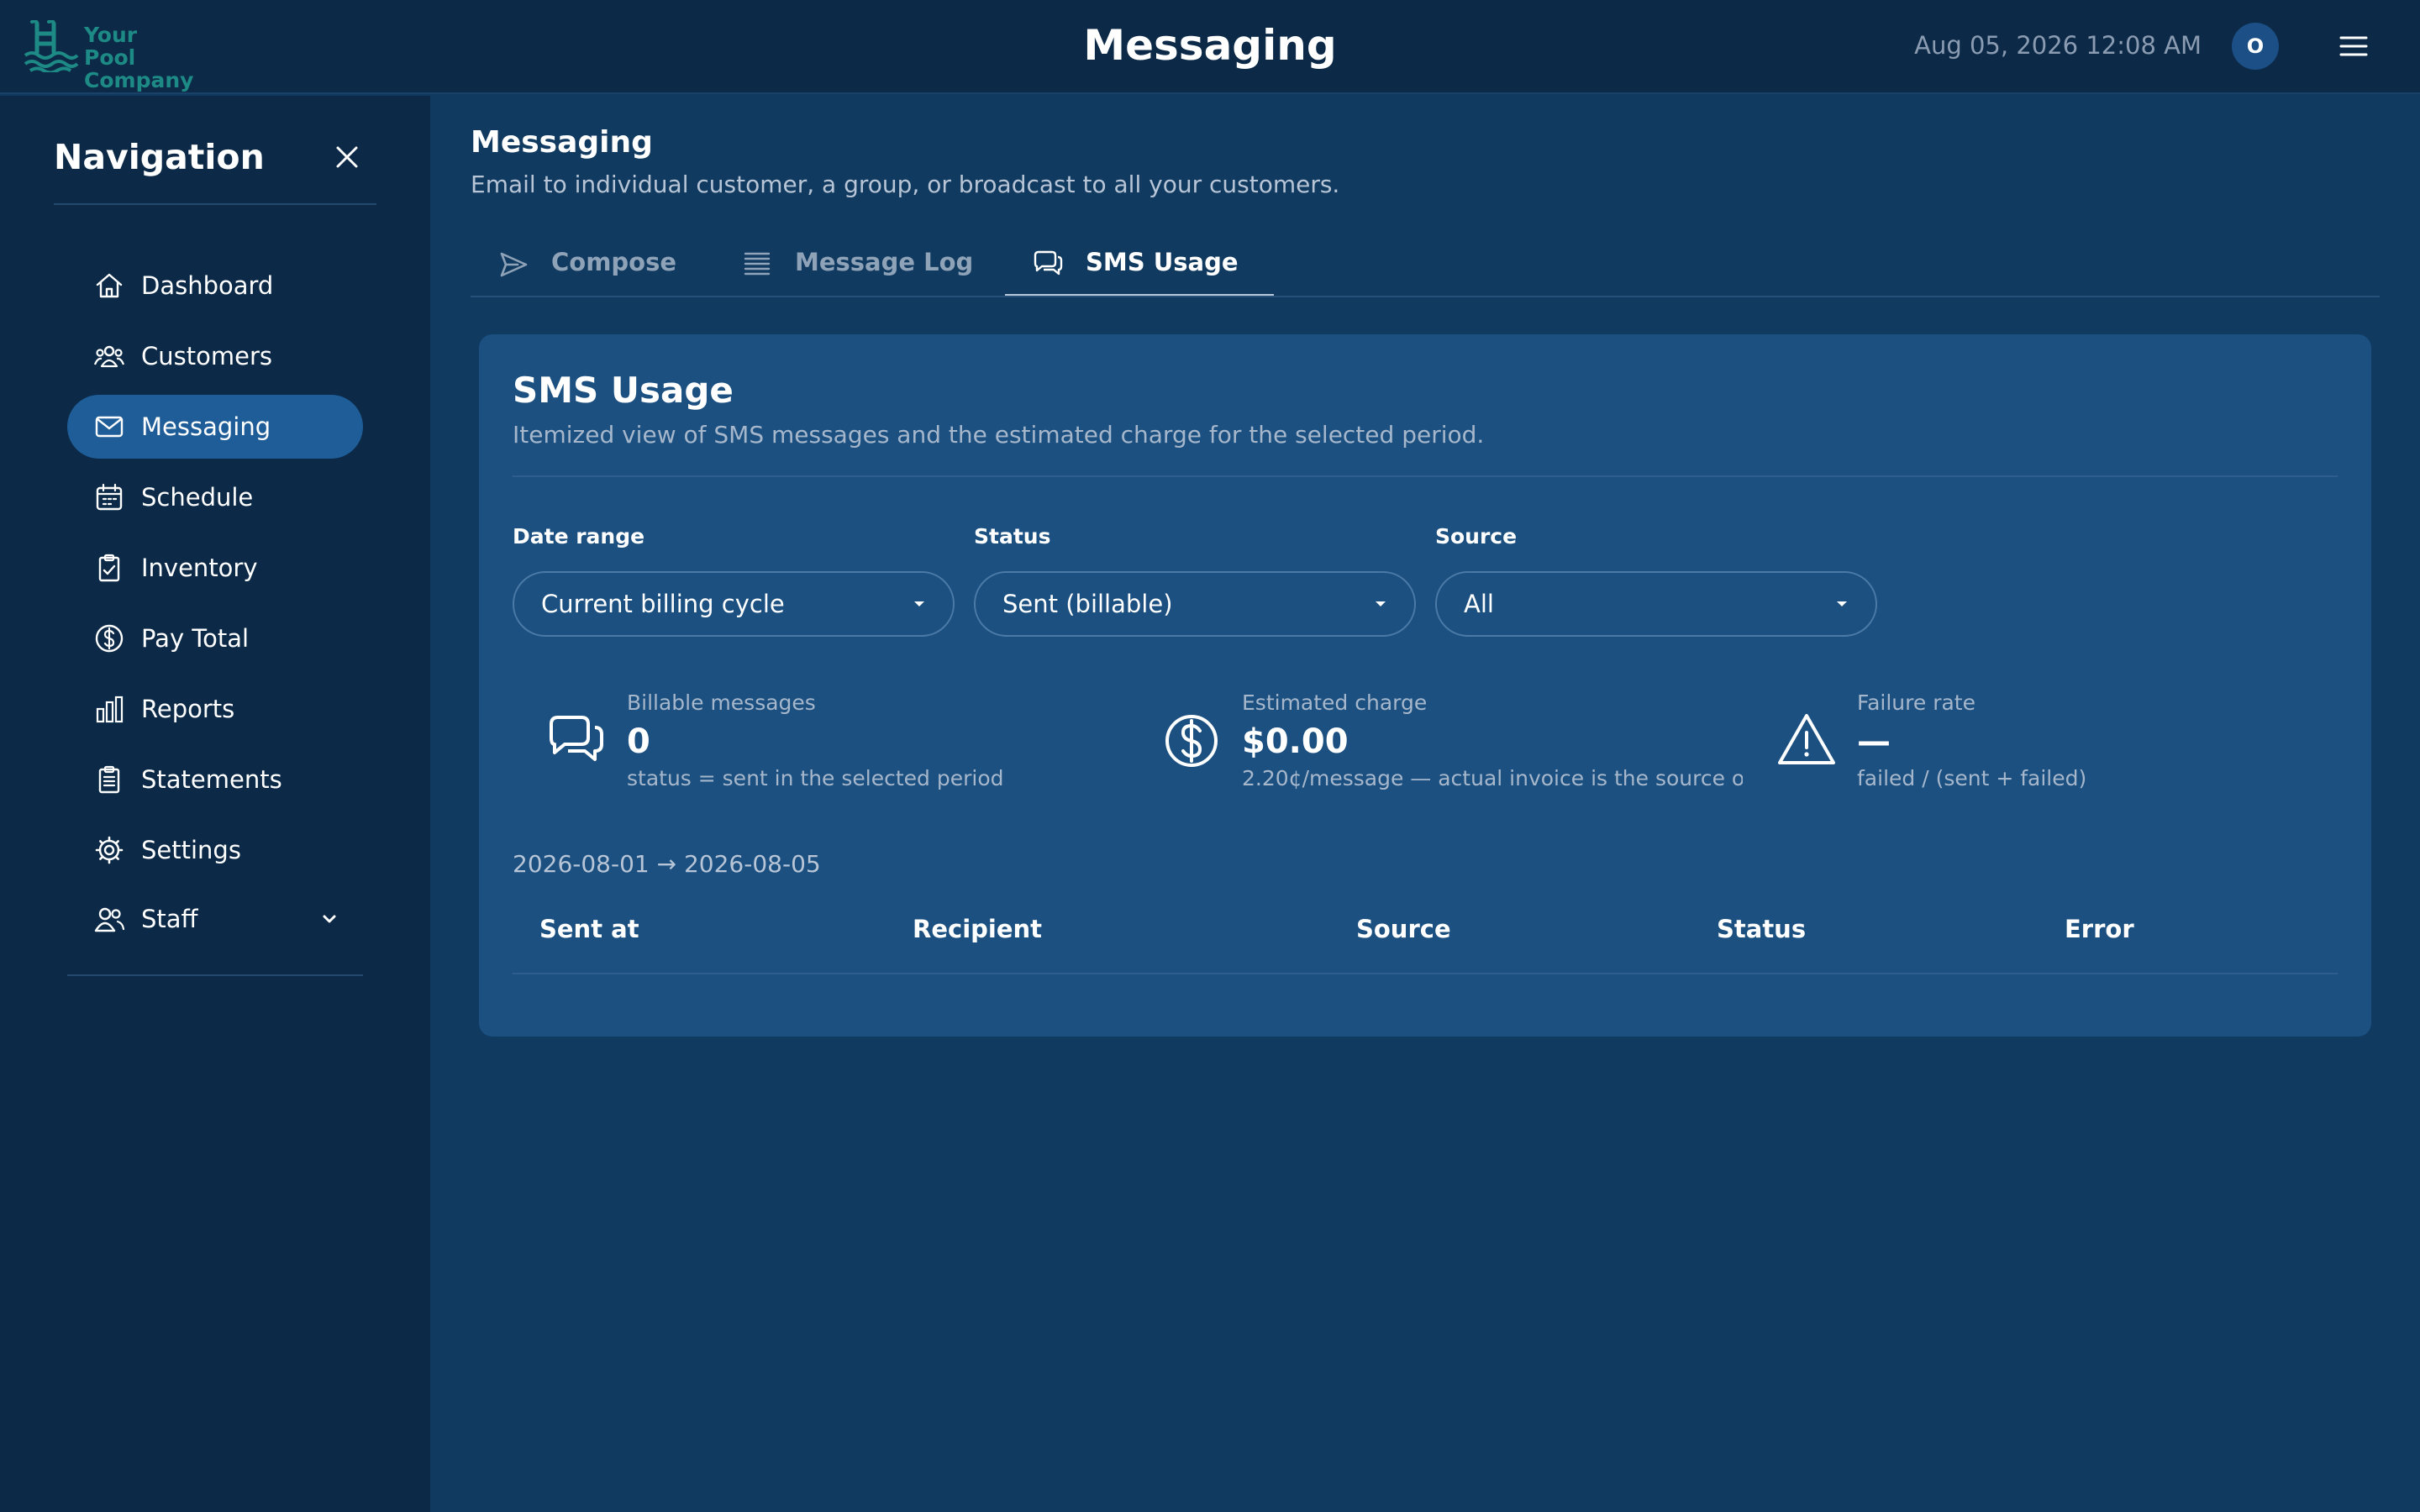 This screenshot has width=2420, height=1512. What do you see at coordinates (667, 864) in the screenshot?
I see `date-range-text: 2026-08-01 → 2026-08-05` at bounding box center [667, 864].